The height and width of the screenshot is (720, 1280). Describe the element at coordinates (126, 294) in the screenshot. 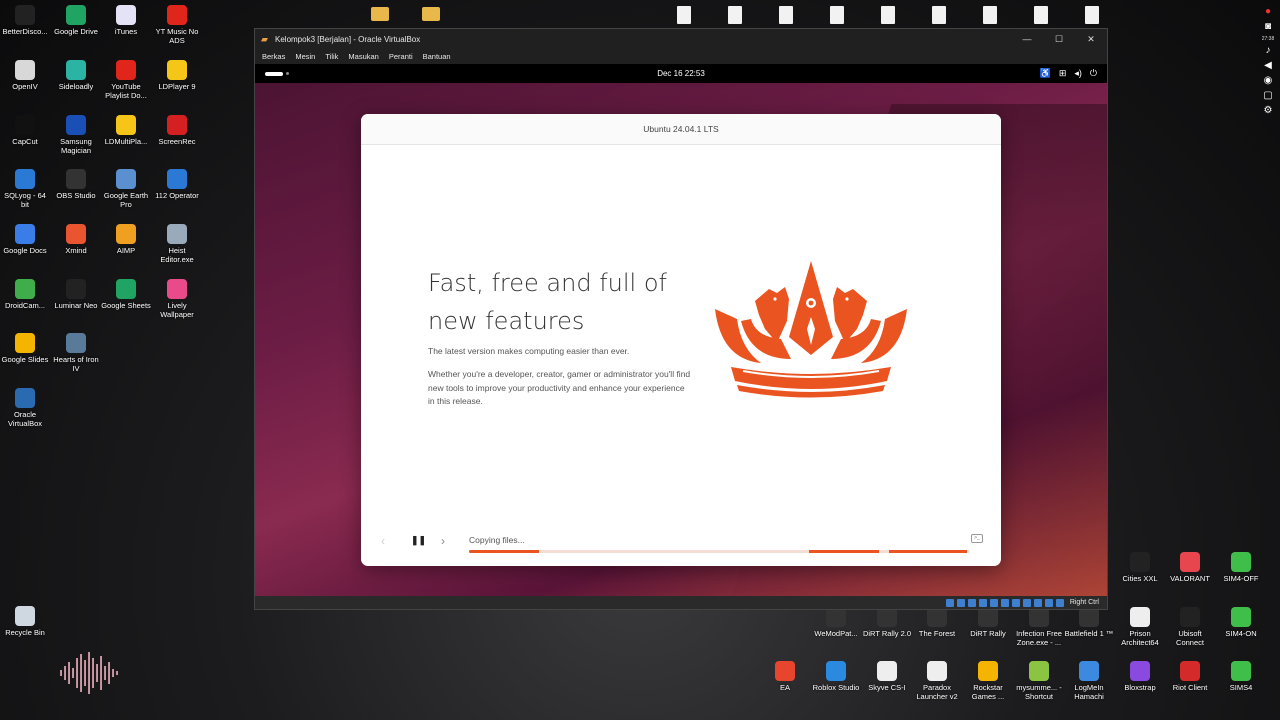

I see `desktop-shortcut: Google Sheets` at that location.